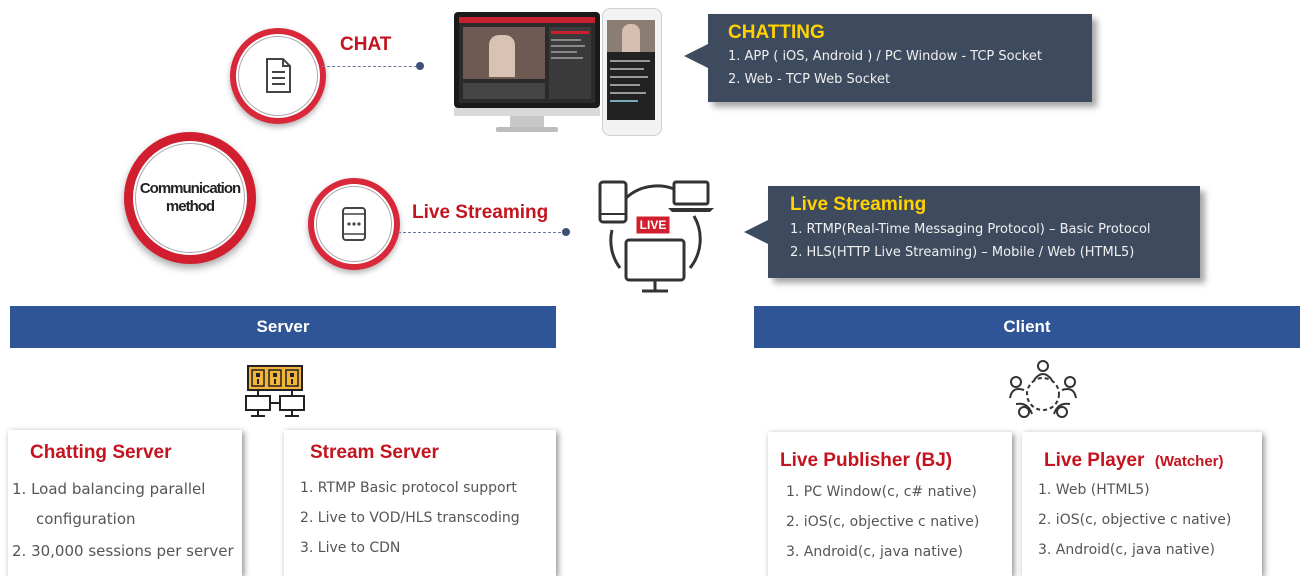 The height and width of the screenshot is (576, 1301). Describe the element at coordinates (86, 519) in the screenshot. I see `chatting-server-line-2: configuration` at that location.